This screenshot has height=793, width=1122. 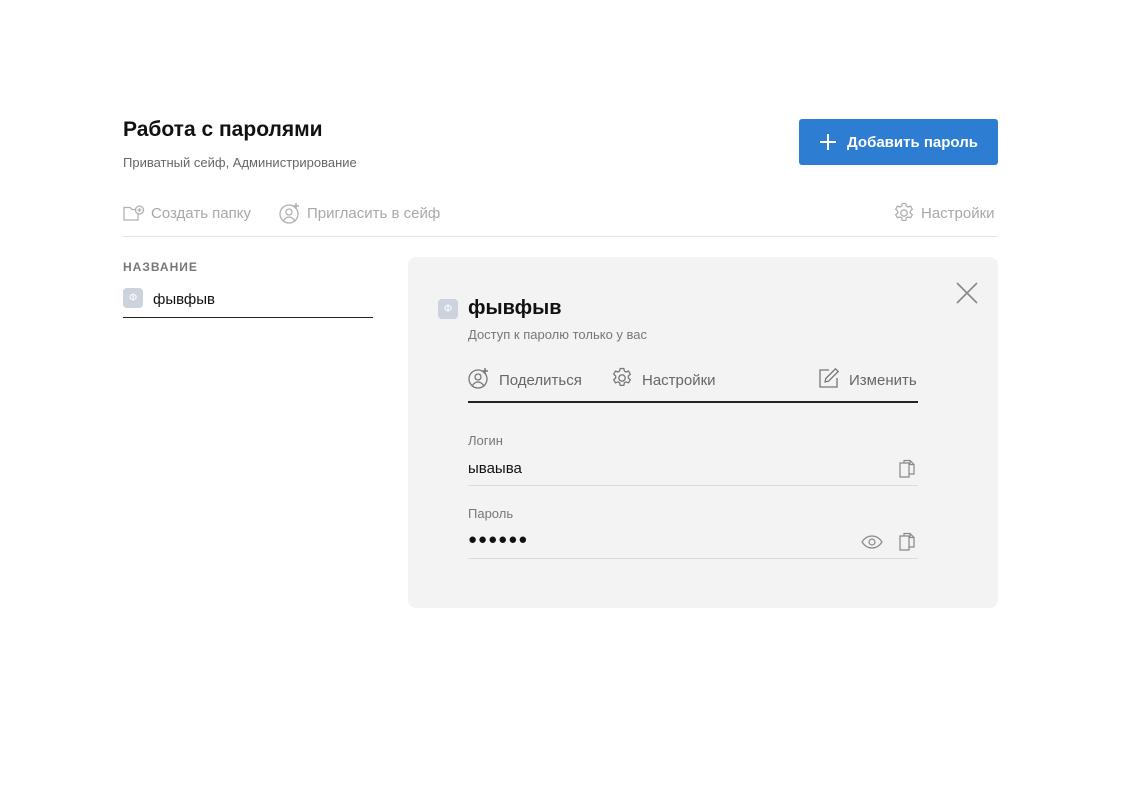 I want to click on password-field: ●●●●●●, so click(x=693, y=545).